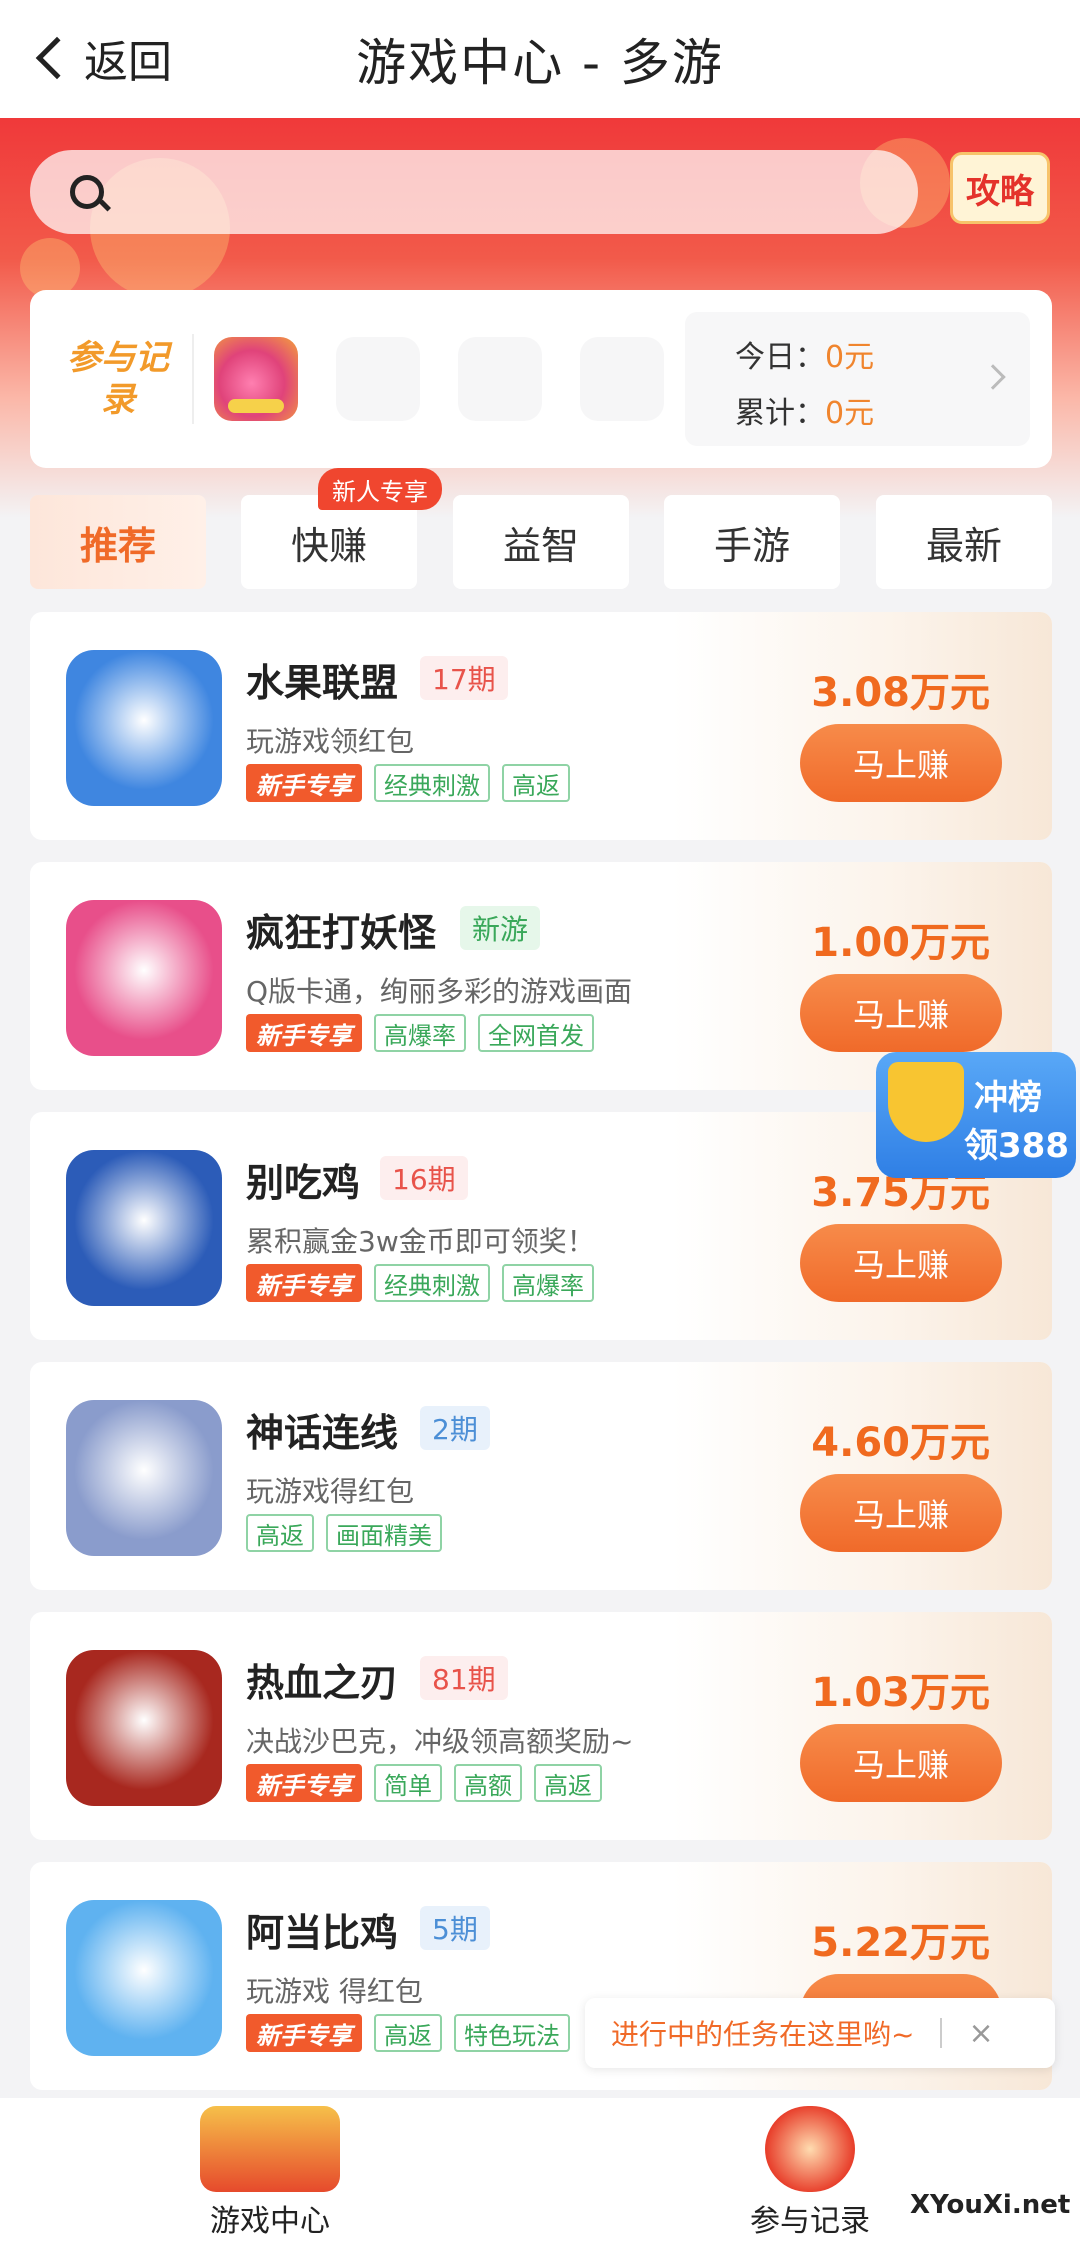 This screenshot has width=1080, height=2241. Describe the element at coordinates (850, 357) in the screenshot. I see `today-value: 0元` at that location.